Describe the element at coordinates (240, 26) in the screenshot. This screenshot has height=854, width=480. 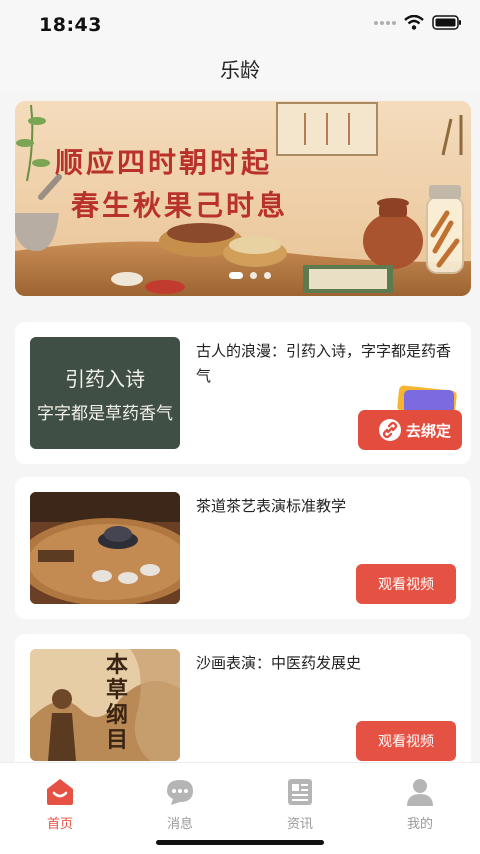
I see `status-bar: 18:43` at that location.